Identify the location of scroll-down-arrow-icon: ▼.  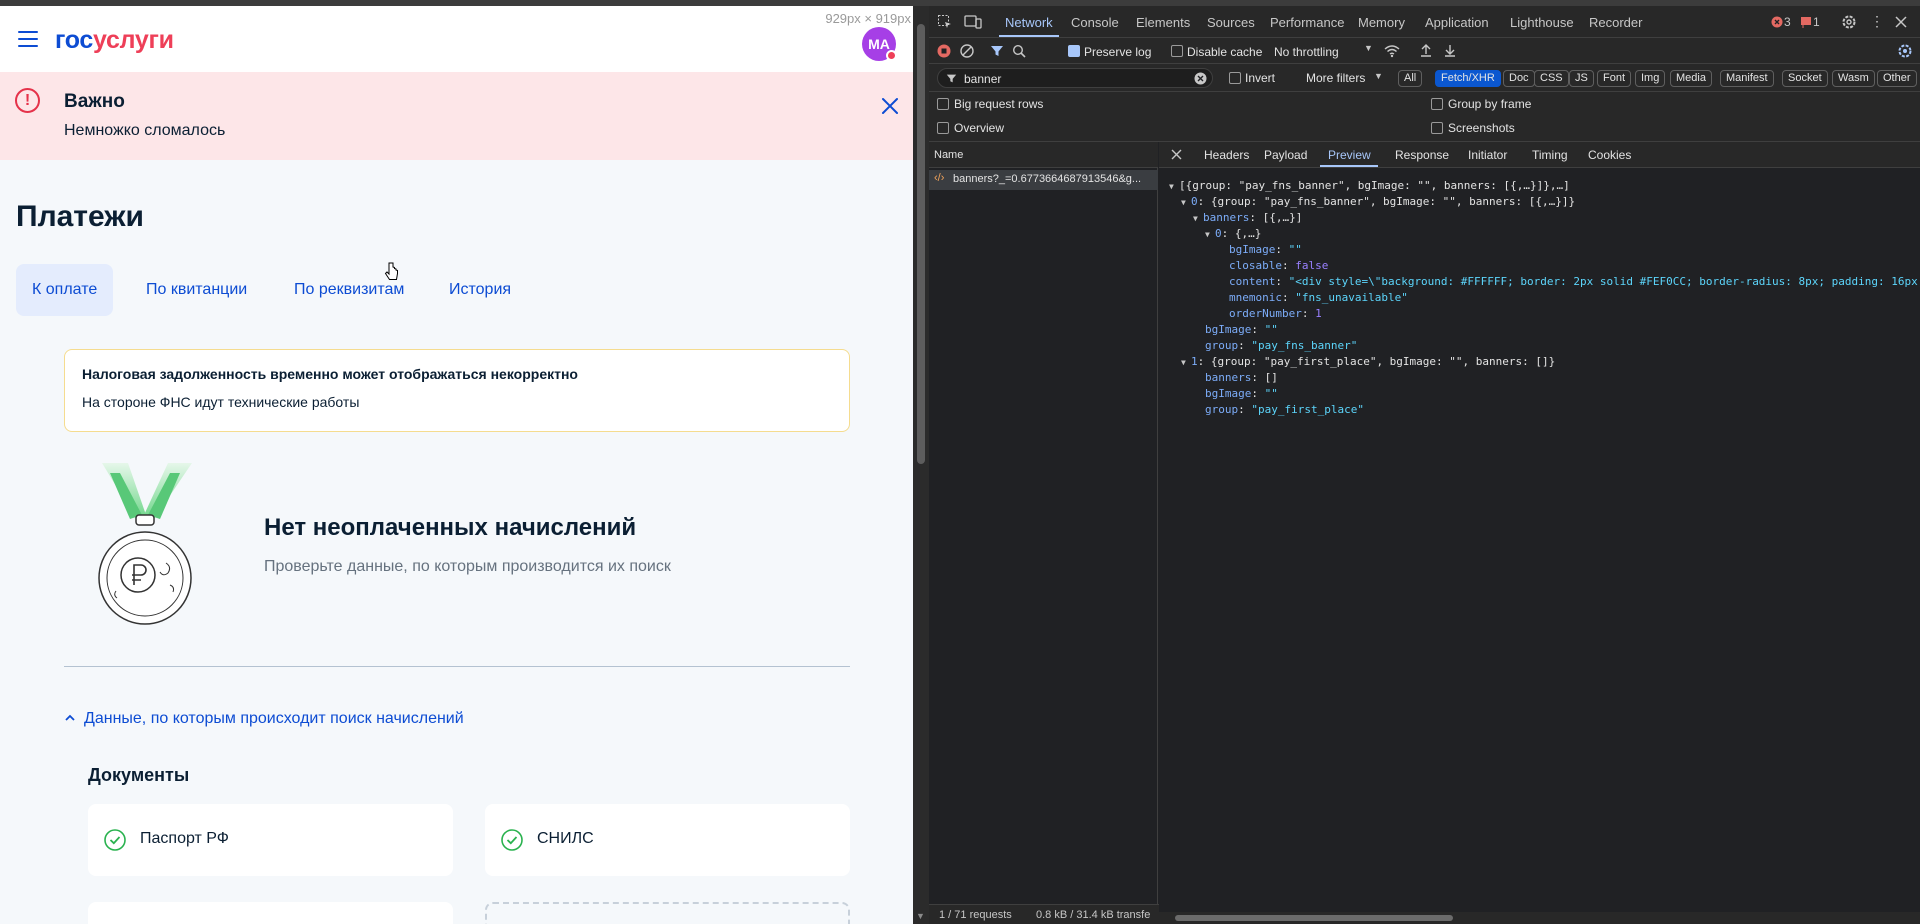
(920, 916).